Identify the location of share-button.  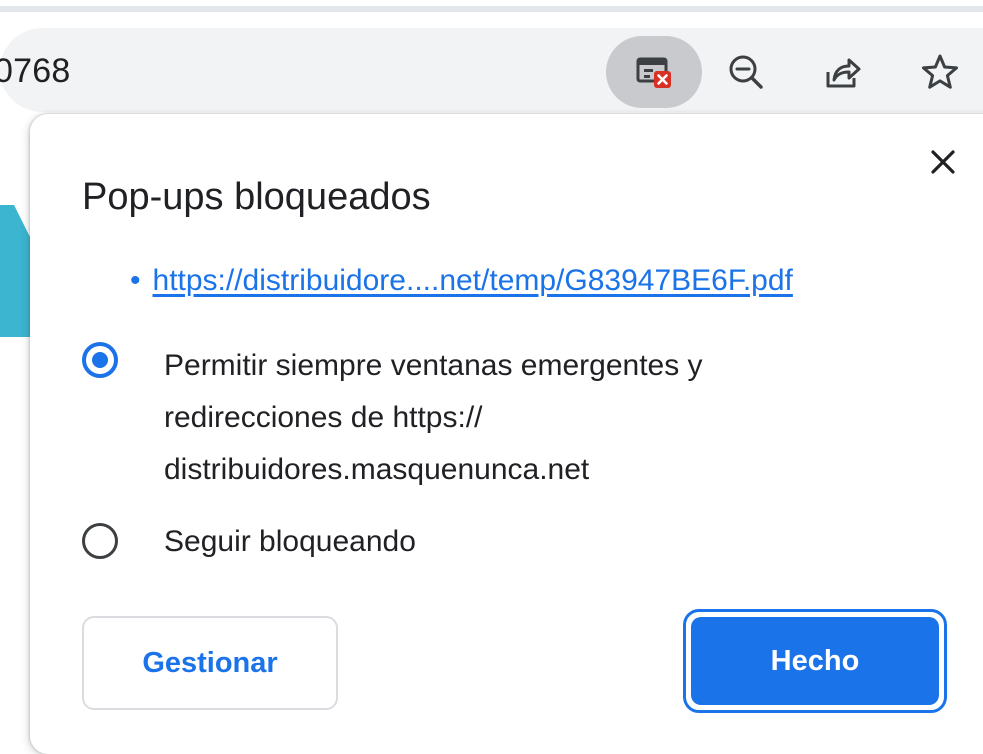
(842, 72).